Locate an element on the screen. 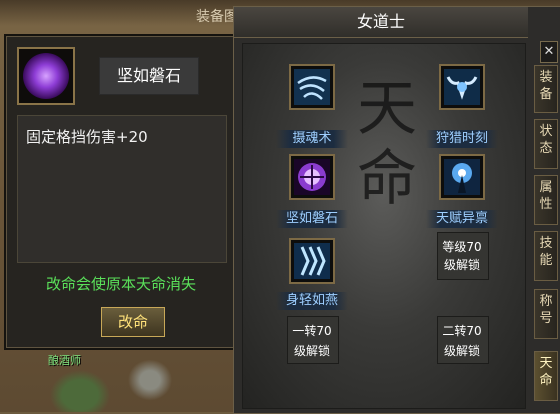 The image size is (560, 414). locked-rebirth1-line2: 级解锁 is located at coordinates (311, 351).